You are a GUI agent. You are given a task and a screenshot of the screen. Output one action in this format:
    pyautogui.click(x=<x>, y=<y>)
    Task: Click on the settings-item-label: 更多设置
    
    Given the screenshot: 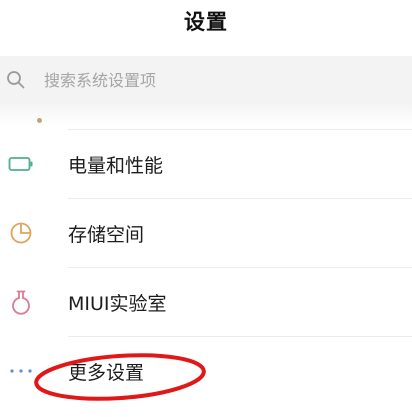 What is the action you would take?
    pyautogui.click(x=106, y=372)
    